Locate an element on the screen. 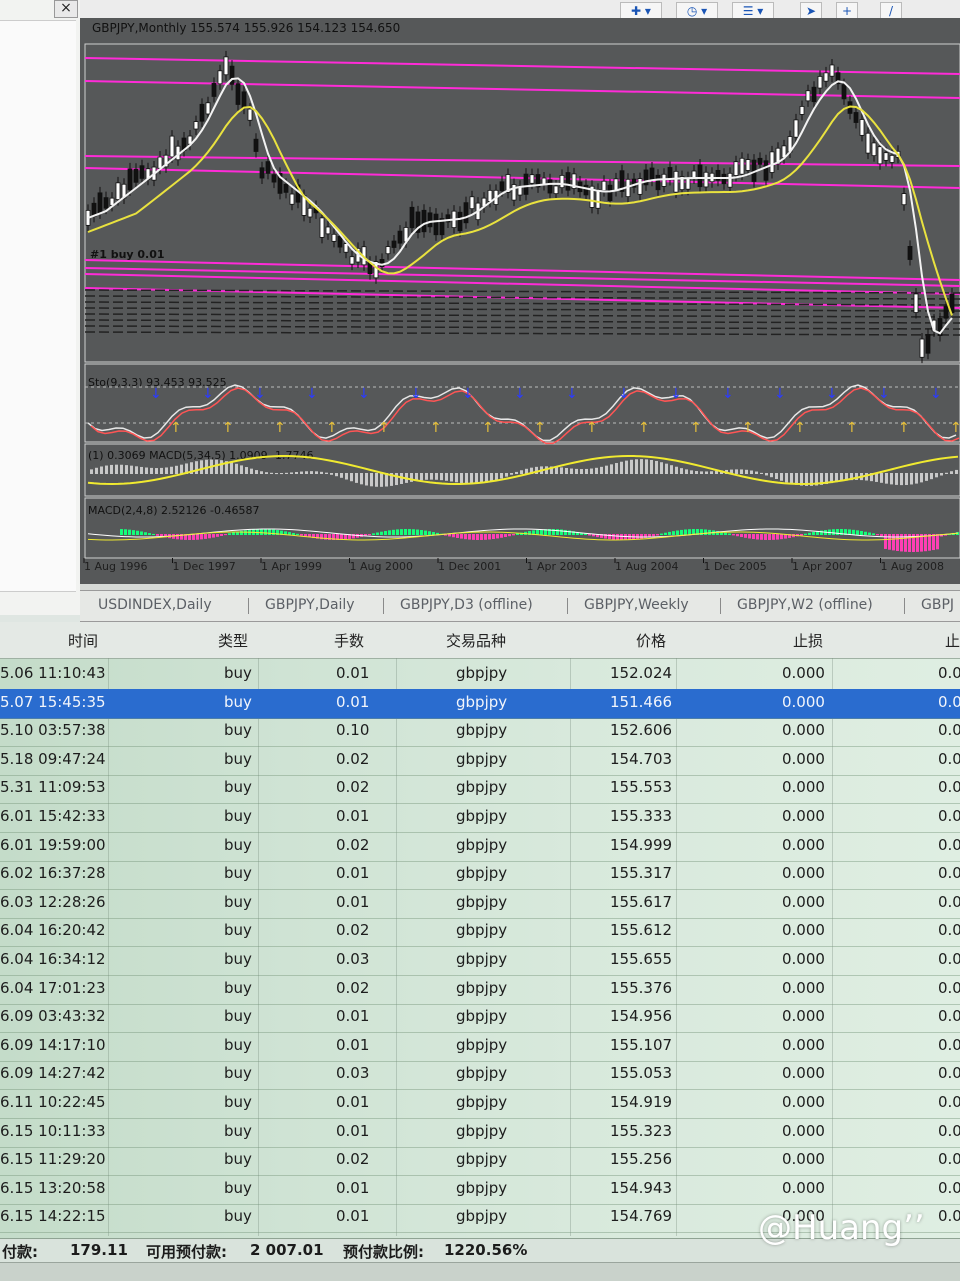  col-price: 价格 is located at coordinates (651, 640).